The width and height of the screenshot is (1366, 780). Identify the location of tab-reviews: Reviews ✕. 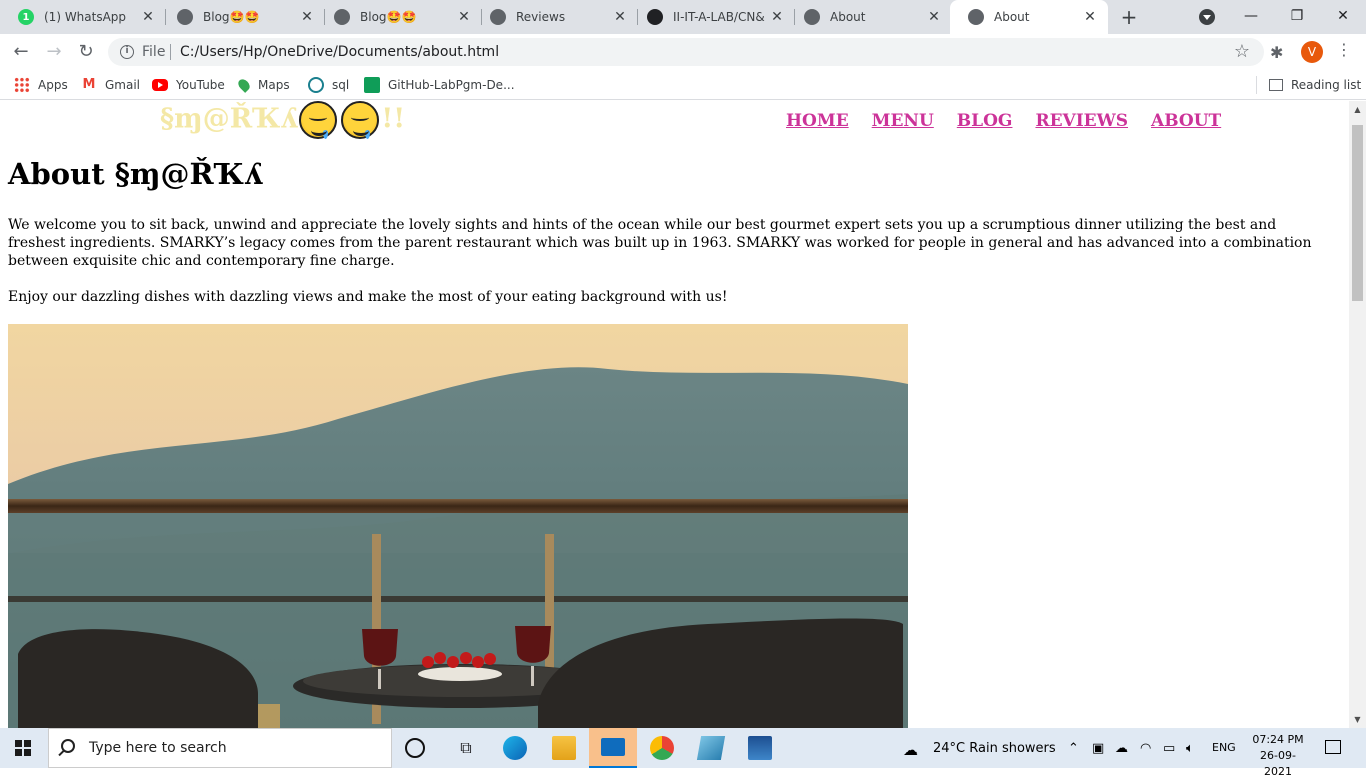
(555, 17).